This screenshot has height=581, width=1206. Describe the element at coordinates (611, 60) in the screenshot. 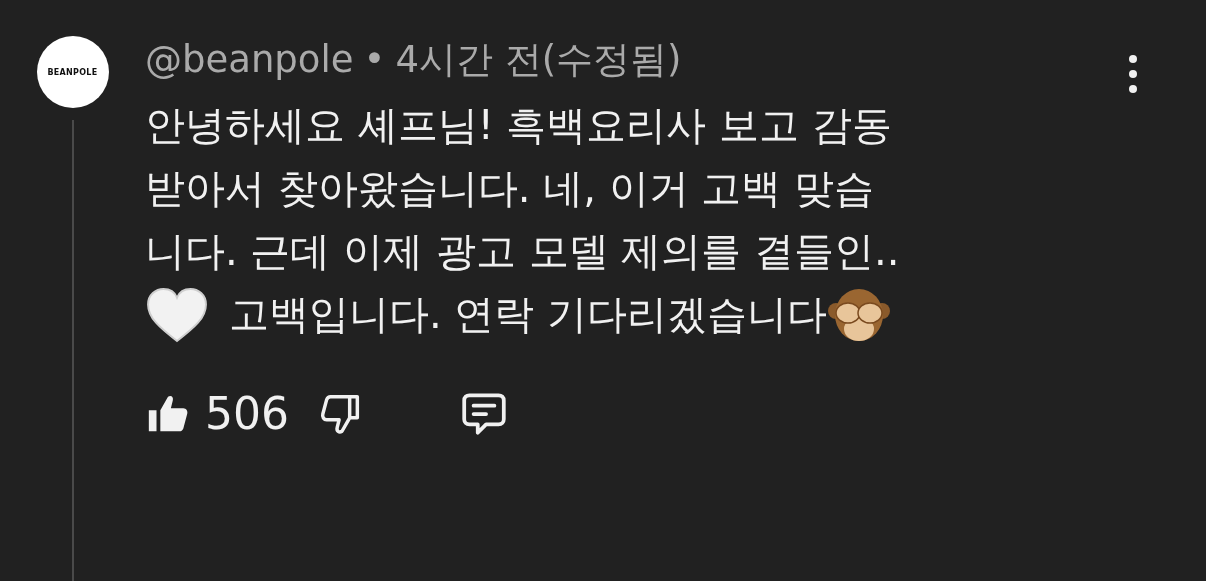

I see `edited-label: (수정됨)` at that location.